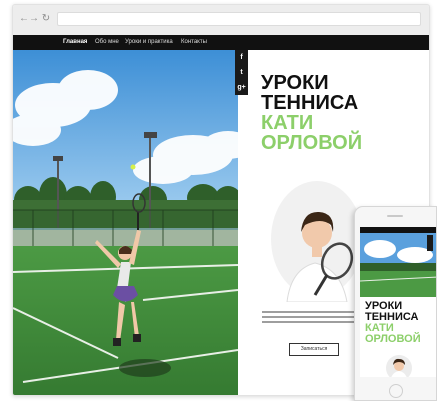 The height and width of the screenshot is (401, 437). What do you see at coordinates (312, 143) in the screenshot?
I see `heading-line-4: ОРЛОВОЙ` at bounding box center [312, 143].